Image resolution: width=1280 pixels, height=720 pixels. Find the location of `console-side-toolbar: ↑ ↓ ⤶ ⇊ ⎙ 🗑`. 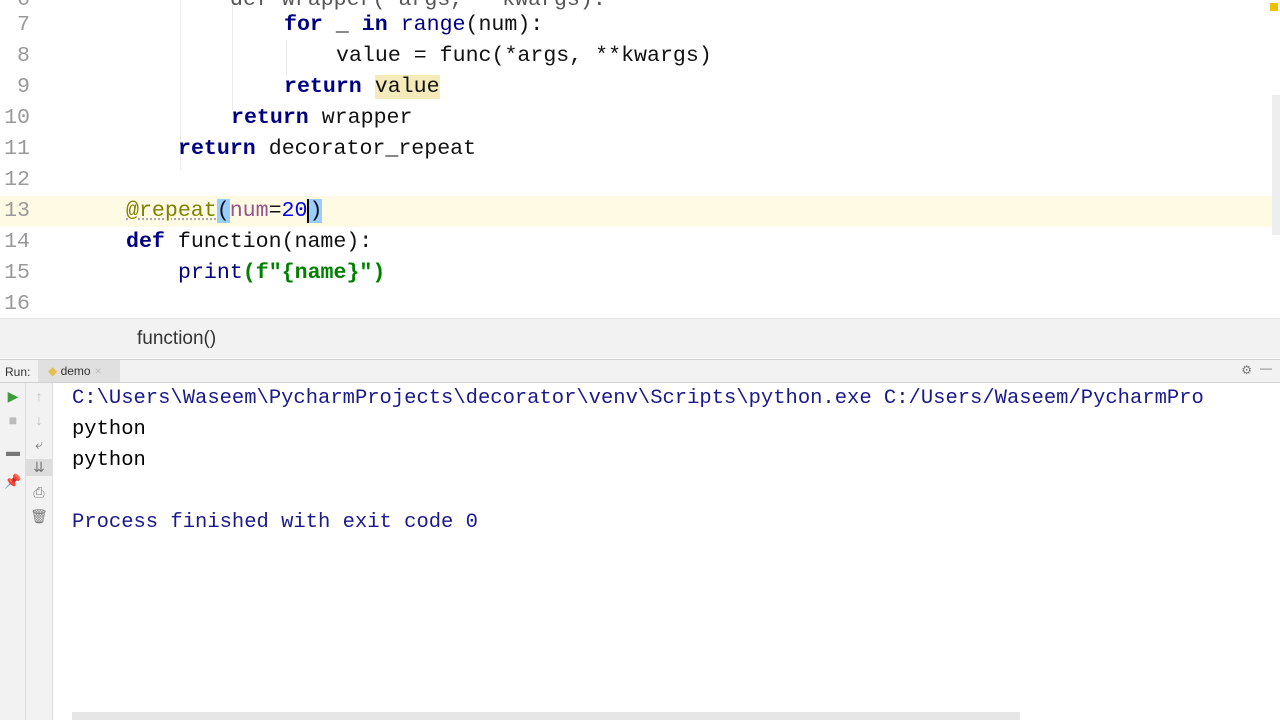

console-side-toolbar: ↑ ↓ ⤶ ⇊ ⎙ 🗑 is located at coordinates (39, 551).